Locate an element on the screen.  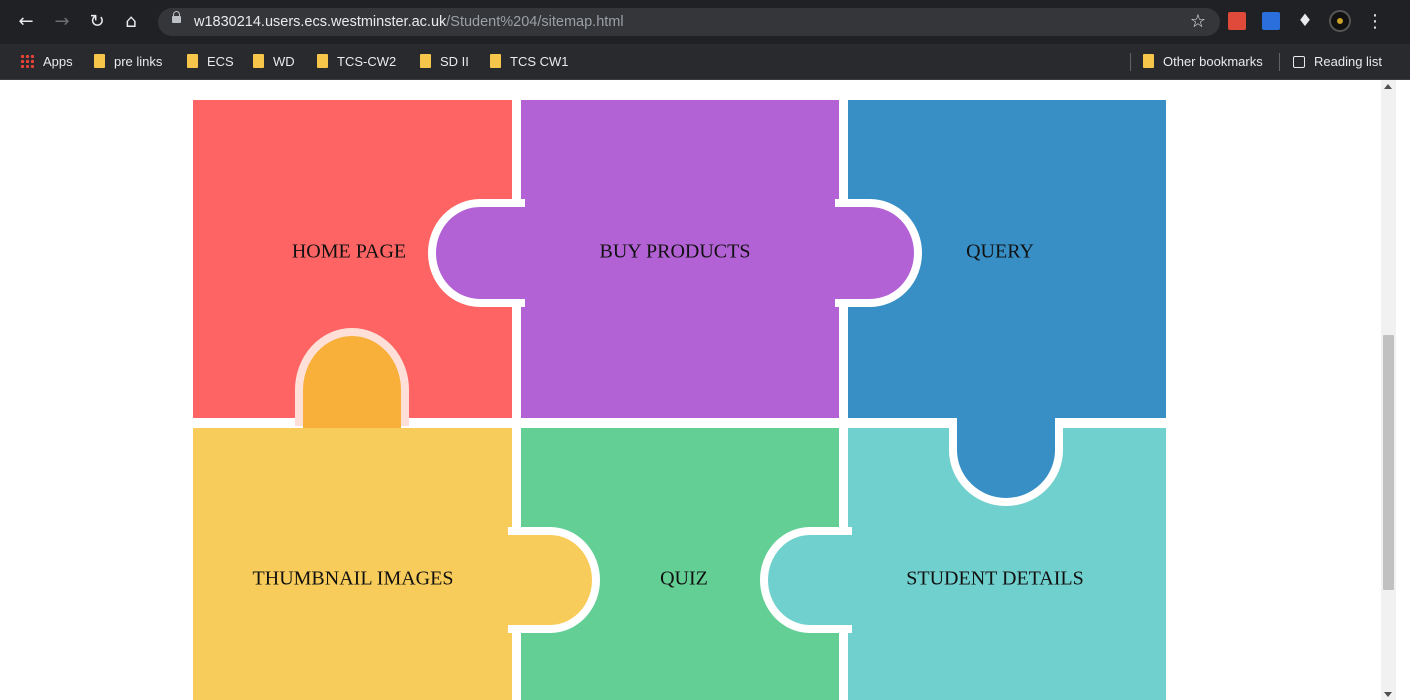
knob-thumbnail-up is located at coordinates (352, 377).